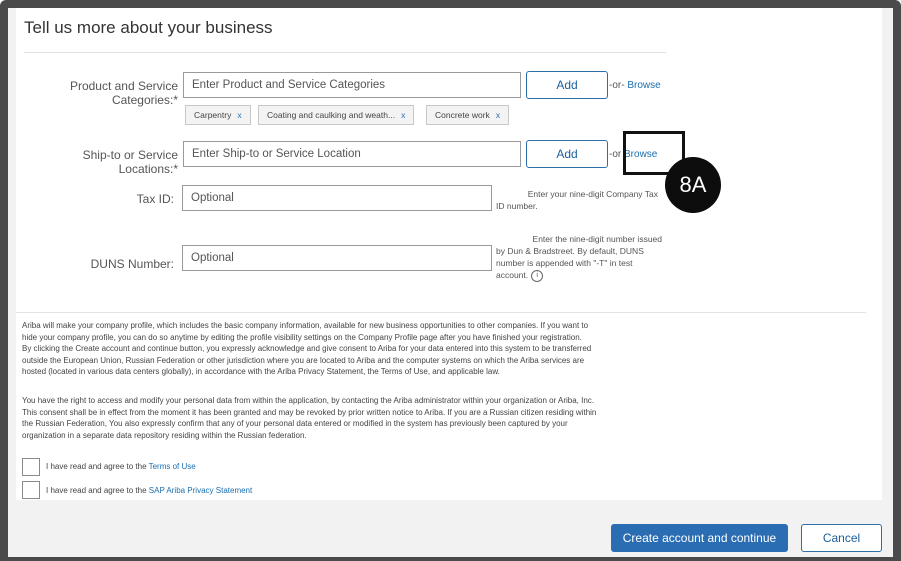  What do you see at coordinates (31, 467) in the screenshot?
I see `terms-checkbox` at bounding box center [31, 467].